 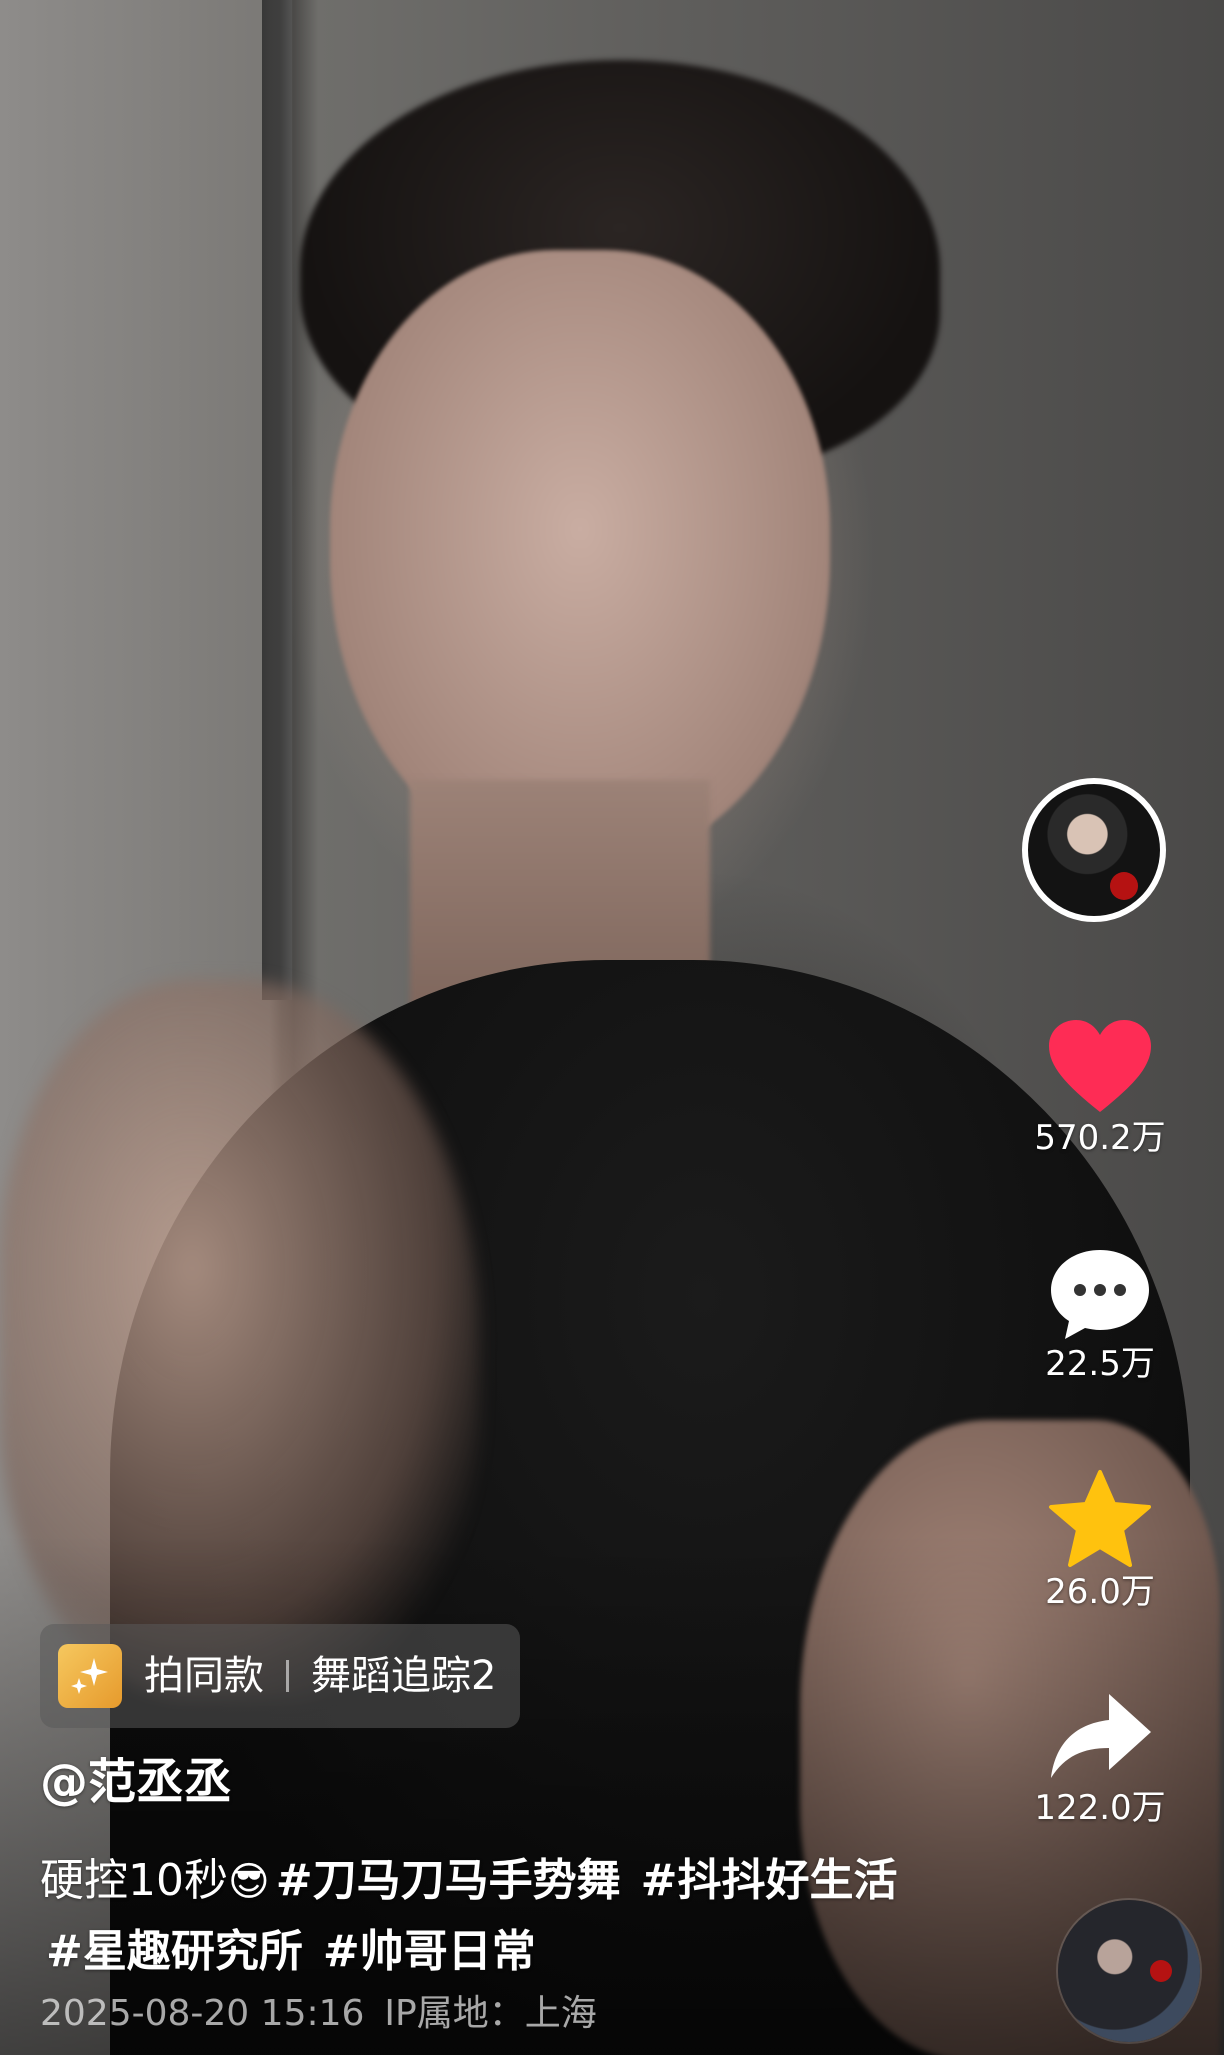 What do you see at coordinates (1100, 1294) in the screenshot?
I see `comment-bubble-icon` at bounding box center [1100, 1294].